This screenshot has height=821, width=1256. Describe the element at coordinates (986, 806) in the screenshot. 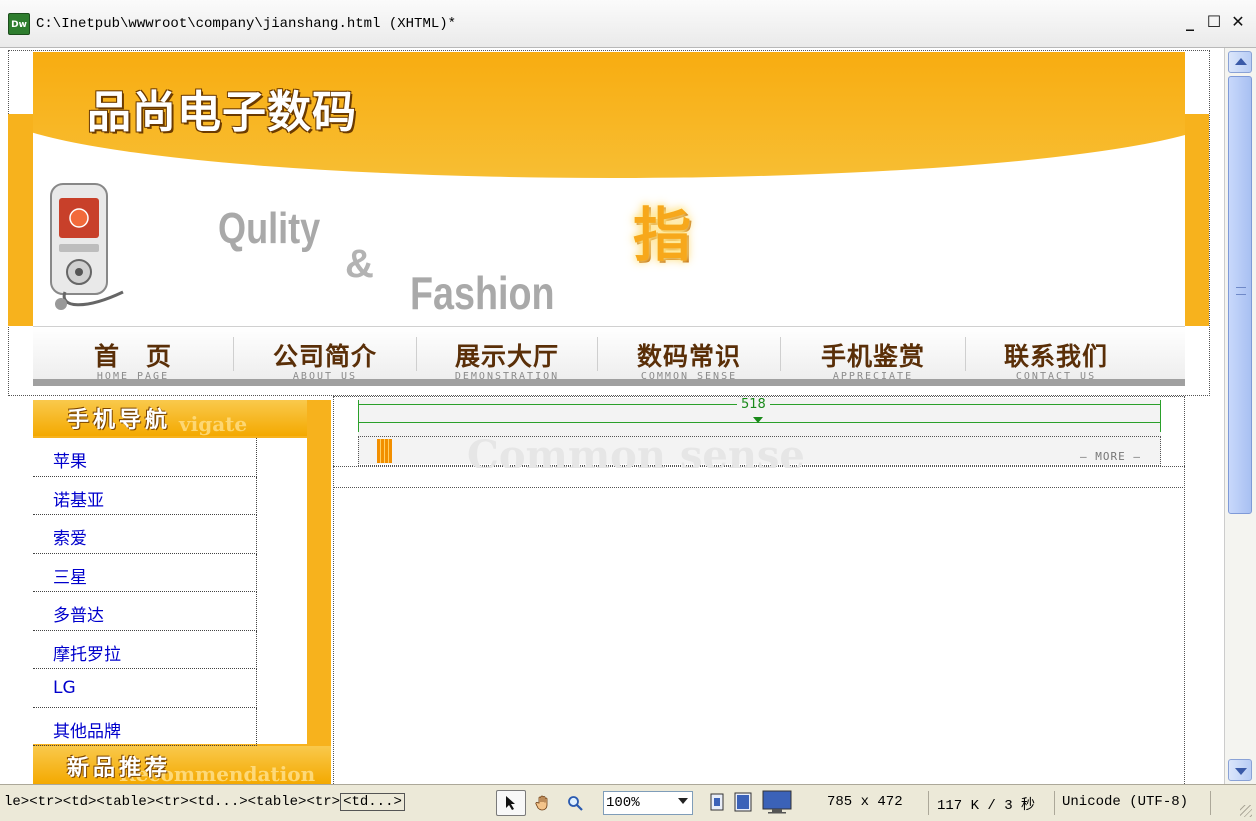

I see `page-size-download-time: 117 K / 3 秒` at that location.